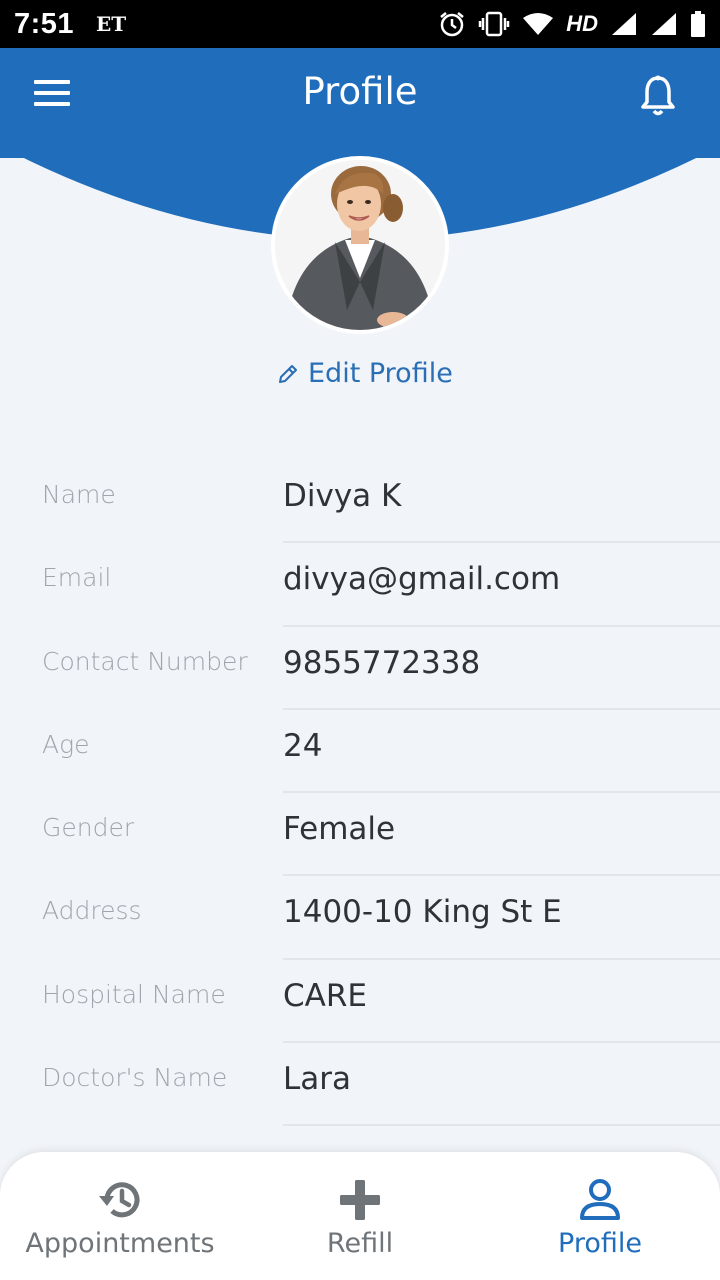  I want to click on field-label: Gender, so click(88, 828).